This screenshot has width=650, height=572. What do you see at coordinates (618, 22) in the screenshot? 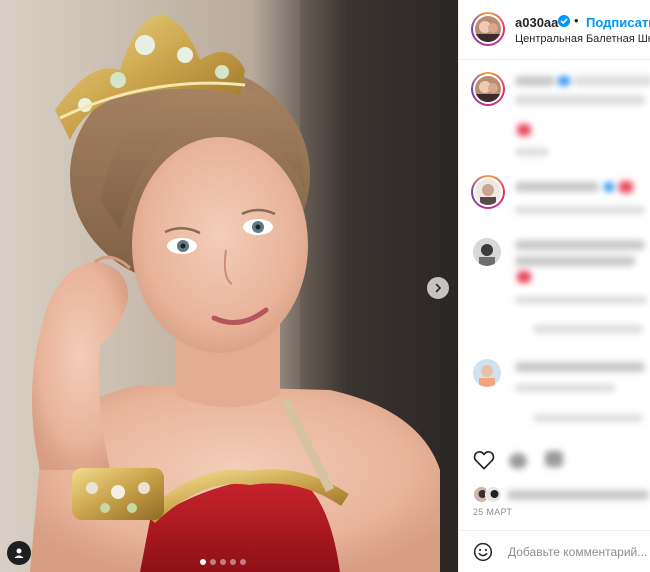
I see `follow-button: Подписаться` at bounding box center [618, 22].